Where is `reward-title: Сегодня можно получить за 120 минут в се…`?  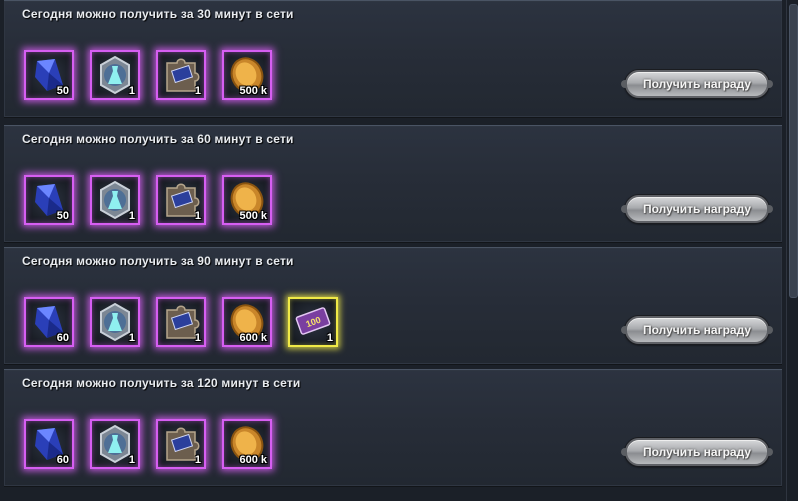
reward-title: Сегодня можно получить за 120 минут в се… is located at coordinates (161, 383).